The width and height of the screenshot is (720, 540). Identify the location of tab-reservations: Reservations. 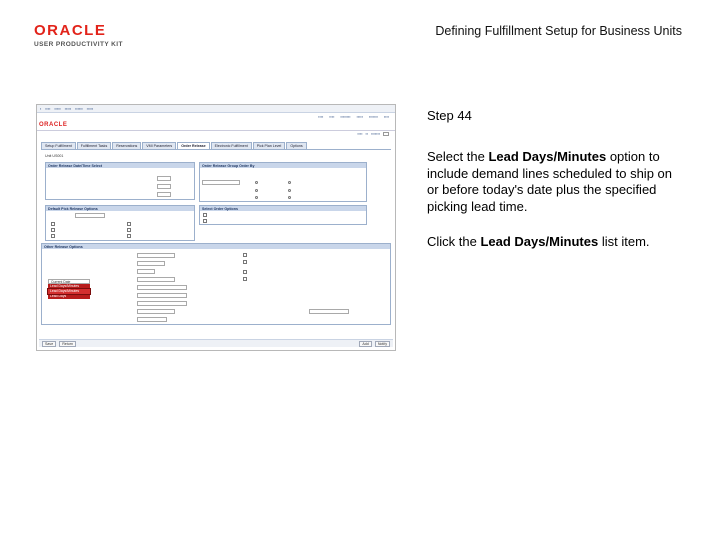
(127, 145).